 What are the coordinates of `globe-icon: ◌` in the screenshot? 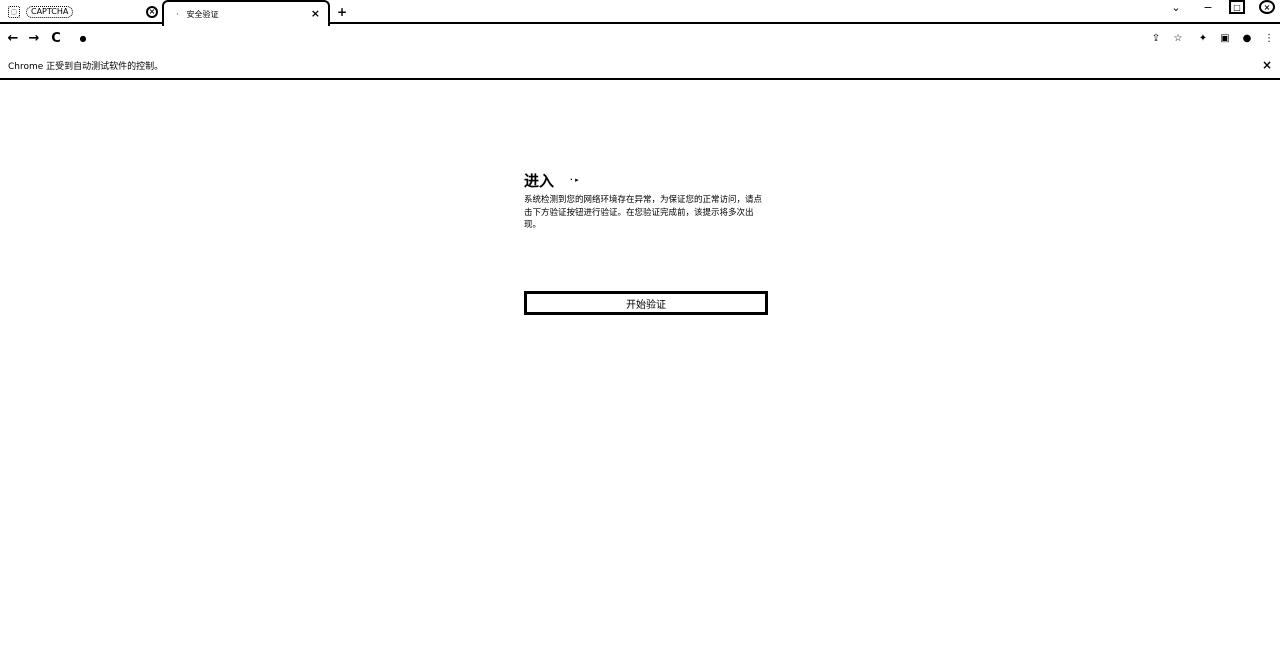 It's located at (14, 12).